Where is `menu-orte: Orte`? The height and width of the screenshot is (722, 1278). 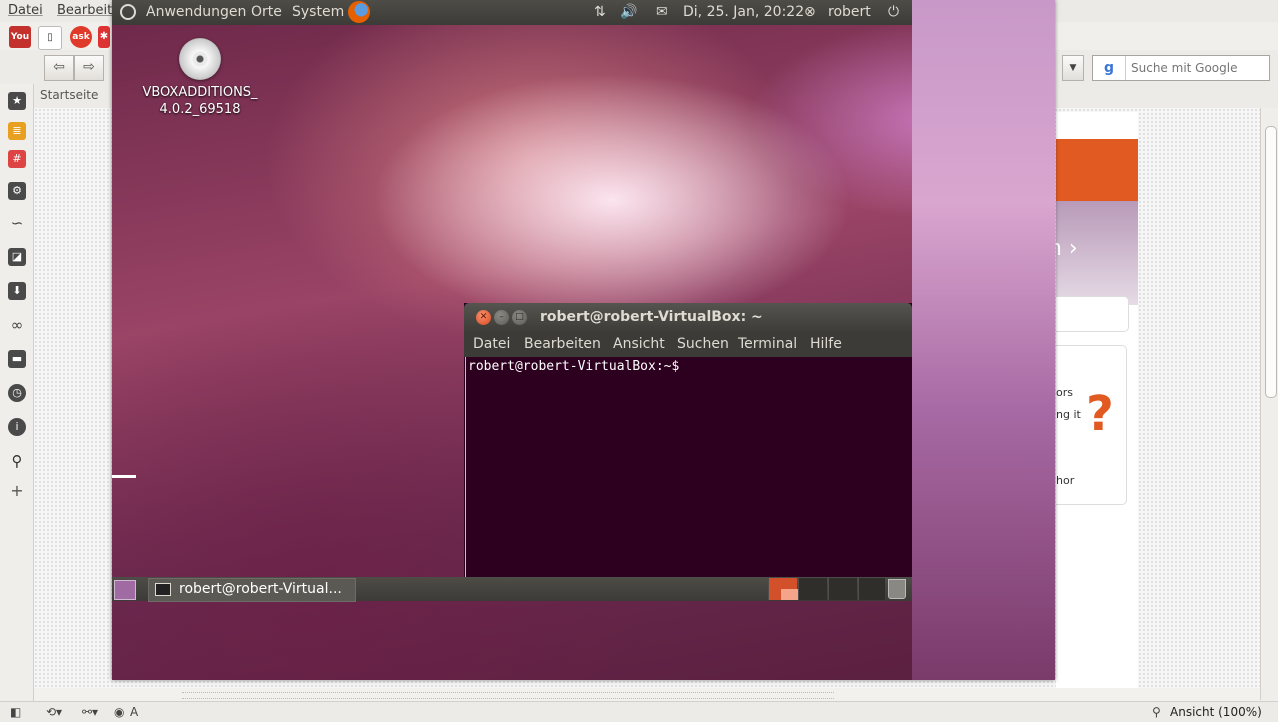 menu-orte: Orte is located at coordinates (266, 12).